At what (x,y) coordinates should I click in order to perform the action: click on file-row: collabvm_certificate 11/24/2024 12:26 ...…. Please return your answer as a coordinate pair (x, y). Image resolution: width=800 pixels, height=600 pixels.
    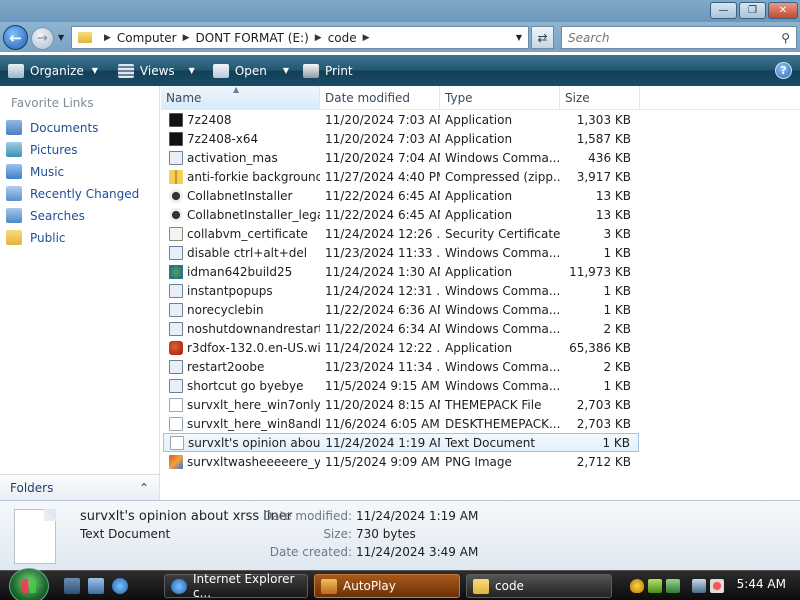
    Looking at the image, I should click on (401, 233).